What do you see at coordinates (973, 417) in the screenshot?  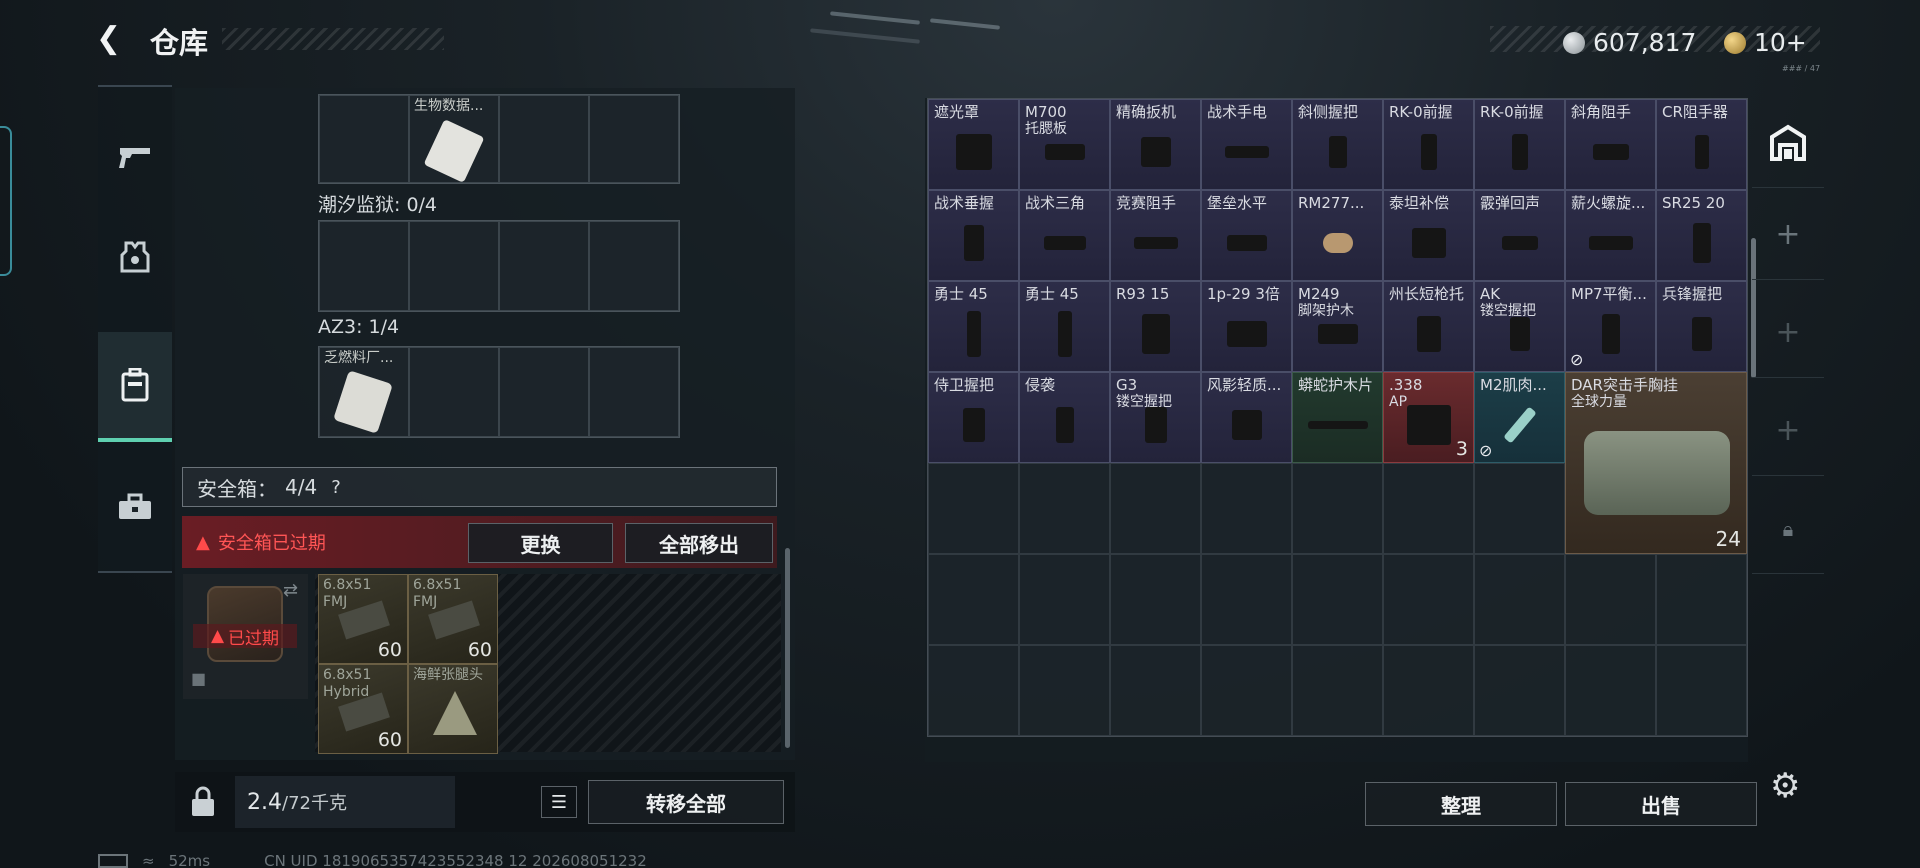 I see `inventory-item: 侍卫握把` at bounding box center [973, 417].